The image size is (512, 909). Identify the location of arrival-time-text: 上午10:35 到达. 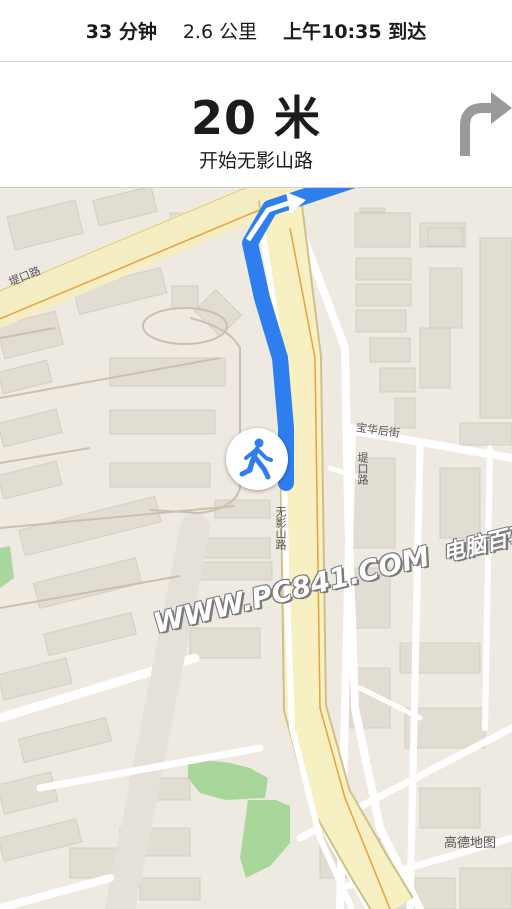
(355, 32).